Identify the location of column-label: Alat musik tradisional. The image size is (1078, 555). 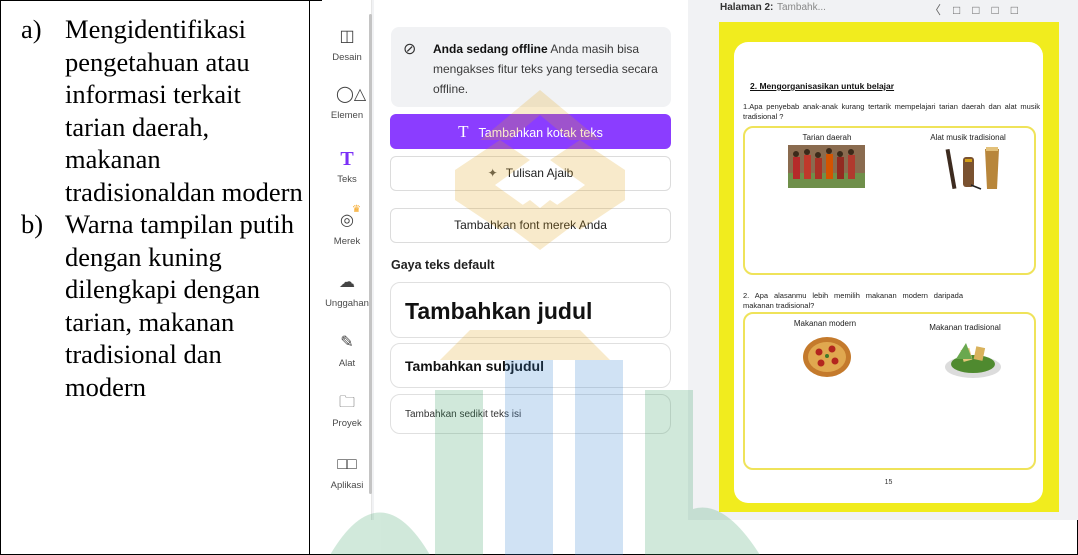
(968, 137).